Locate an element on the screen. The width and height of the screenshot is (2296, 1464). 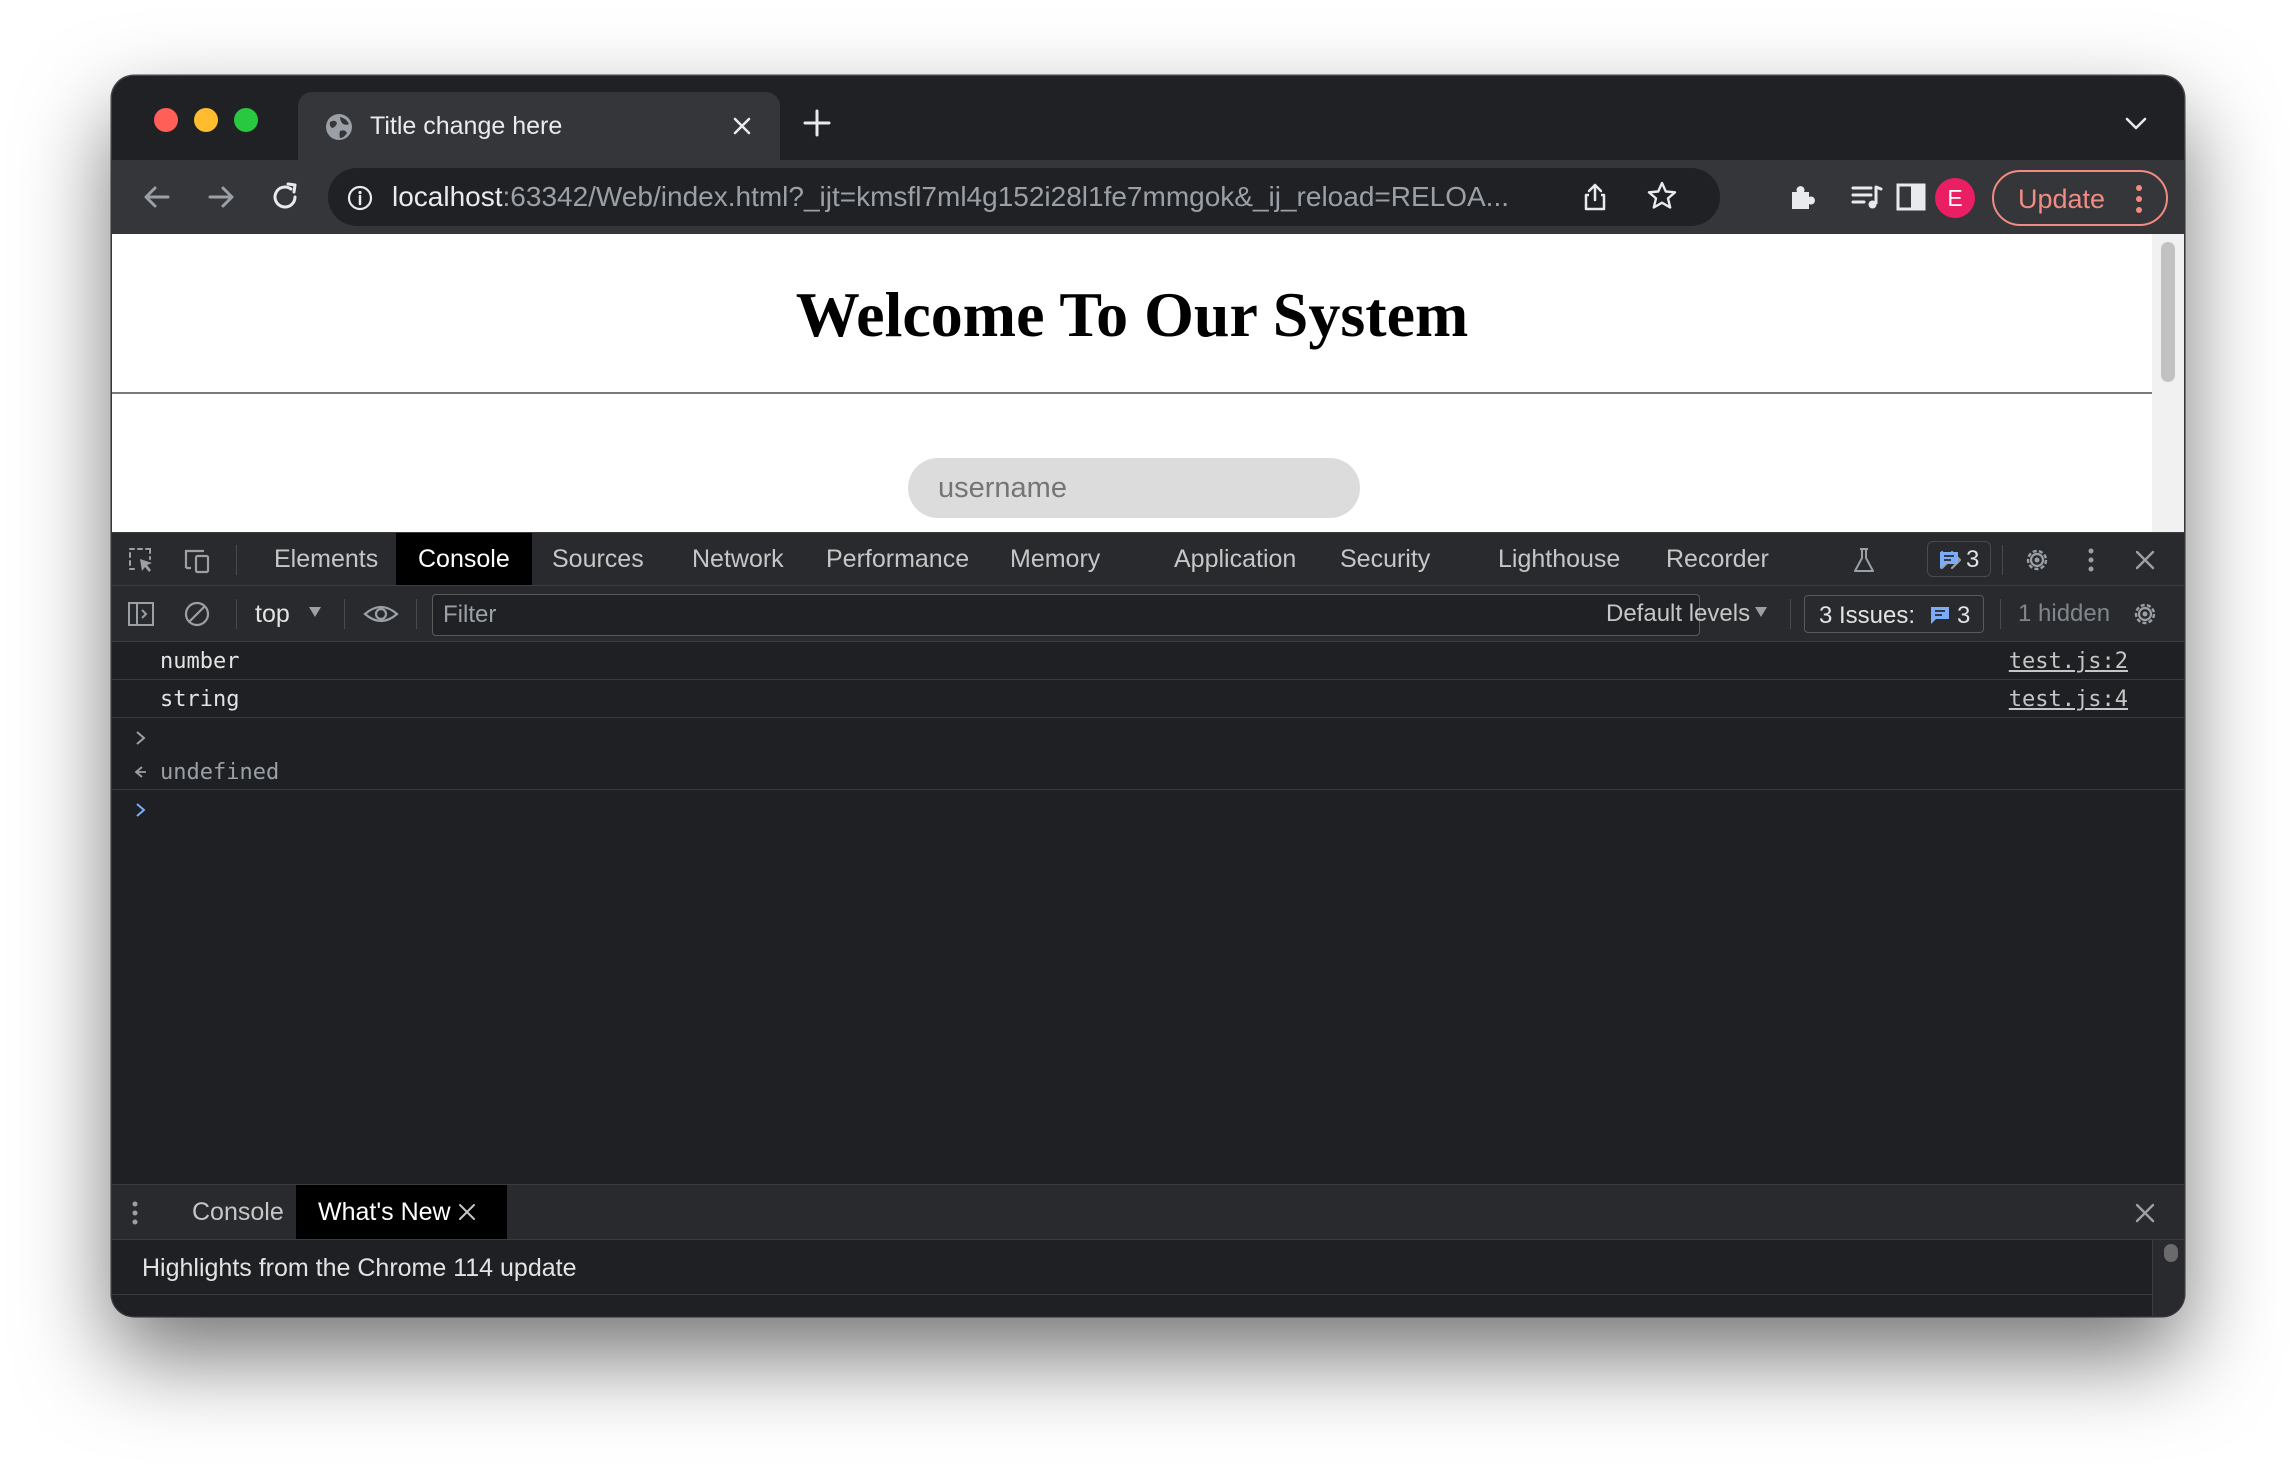
prompt-chevron-icon is located at coordinates (141, 810).